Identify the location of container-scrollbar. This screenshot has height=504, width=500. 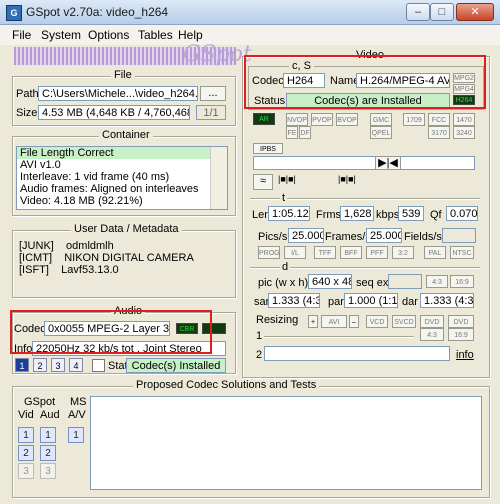
(218, 178).